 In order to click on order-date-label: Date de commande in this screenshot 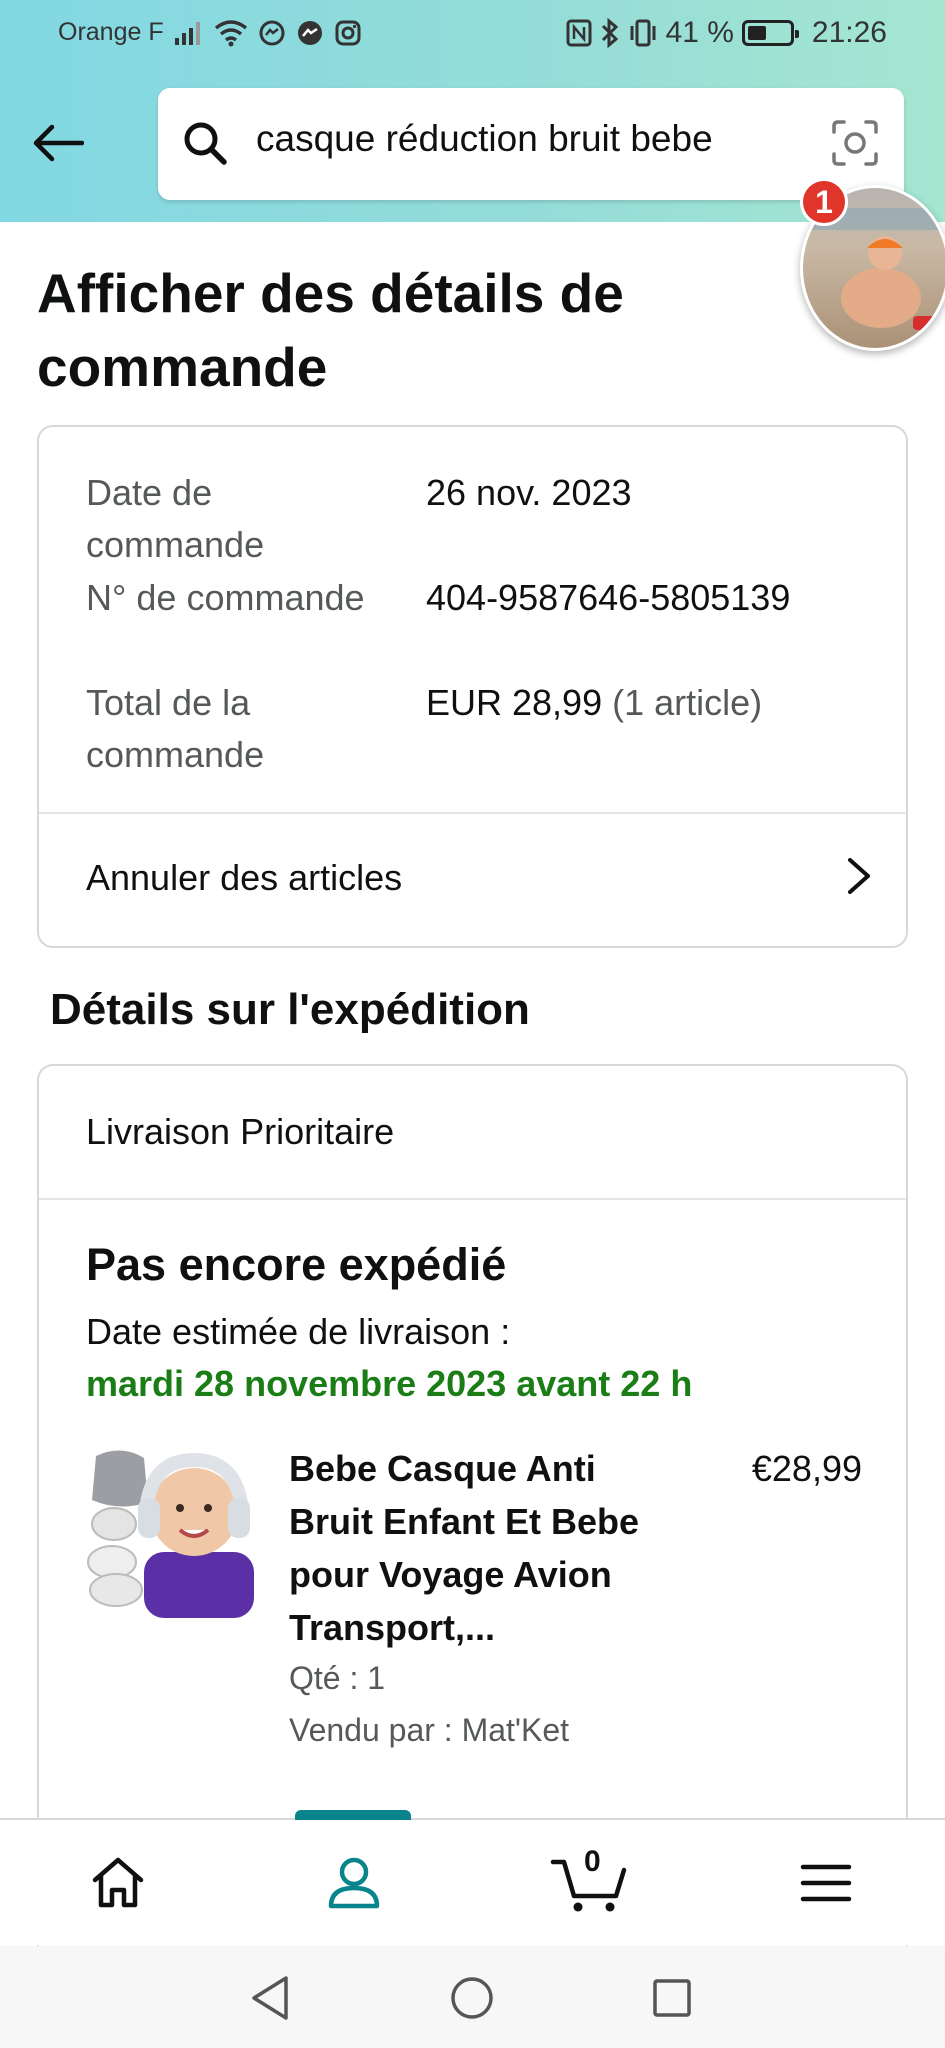, I will do `click(175, 518)`.